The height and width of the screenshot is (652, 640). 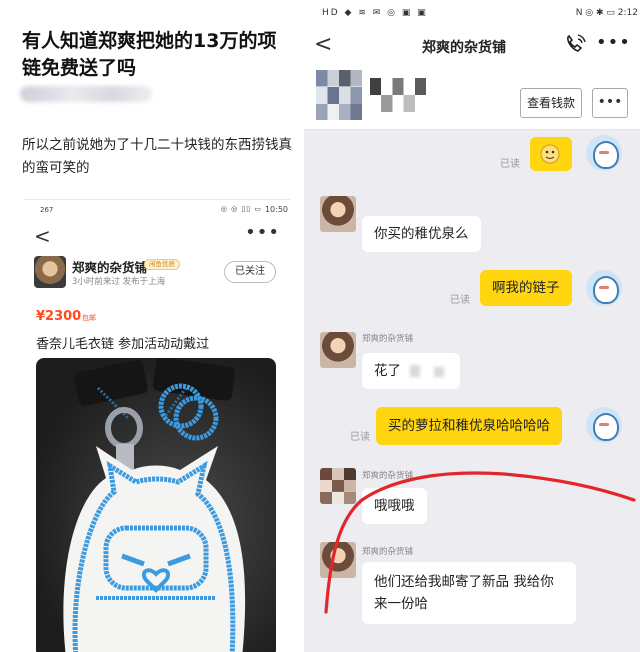 What do you see at coordinates (119, 282) in the screenshot?
I see `shop-subtitle: 3小时前来过 发布于上海` at bounding box center [119, 282].